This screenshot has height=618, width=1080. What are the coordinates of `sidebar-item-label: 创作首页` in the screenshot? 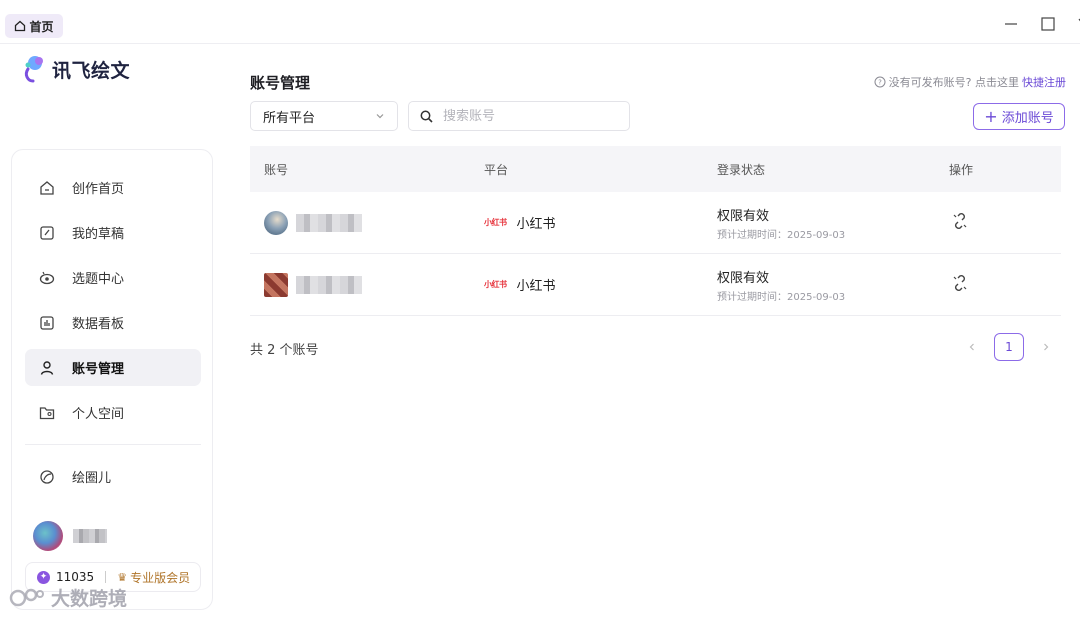 It's located at (98, 189).